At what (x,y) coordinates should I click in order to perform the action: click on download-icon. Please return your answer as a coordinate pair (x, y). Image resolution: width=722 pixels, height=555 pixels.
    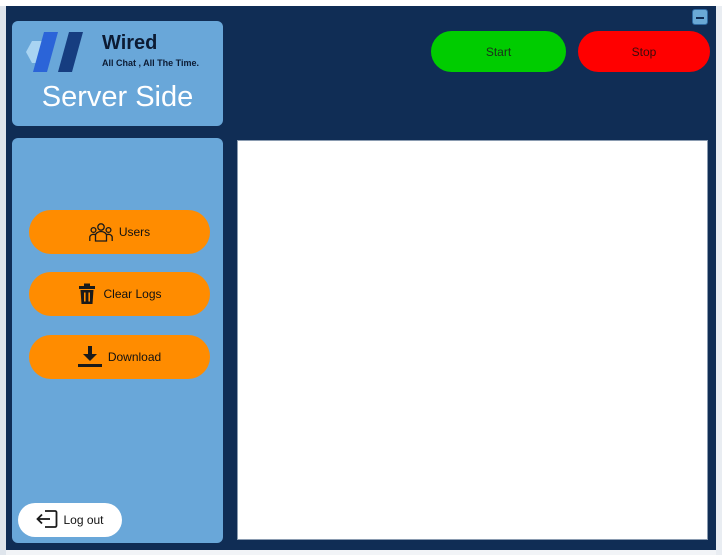
    Looking at the image, I should click on (89, 357).